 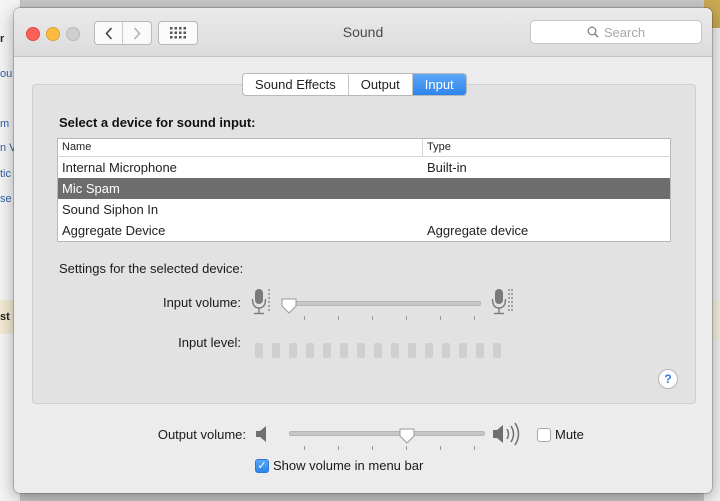 What do you see at coordinates (593, 32) in the screenshot?
I see `search-icon` at bounding box center [593, 32].